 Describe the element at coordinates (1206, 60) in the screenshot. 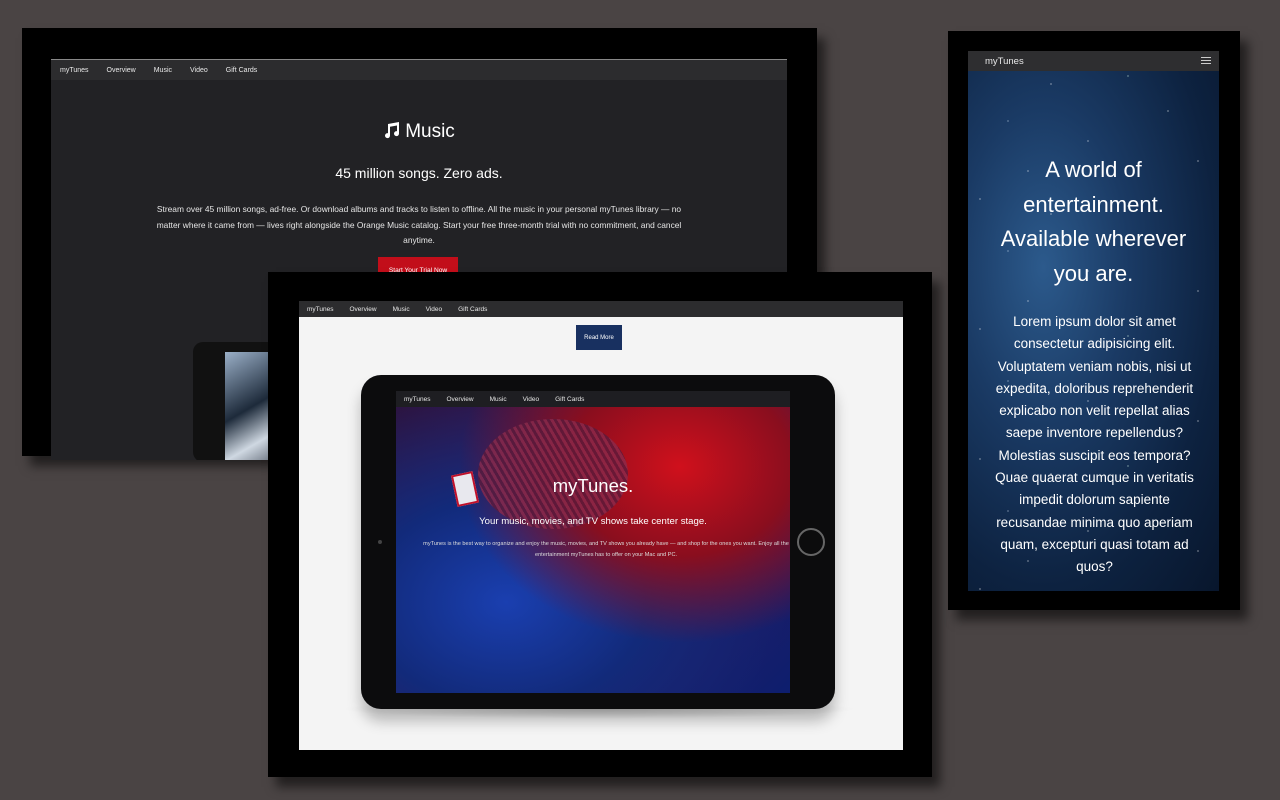

I see `hamburger-menu-icon` at that location.